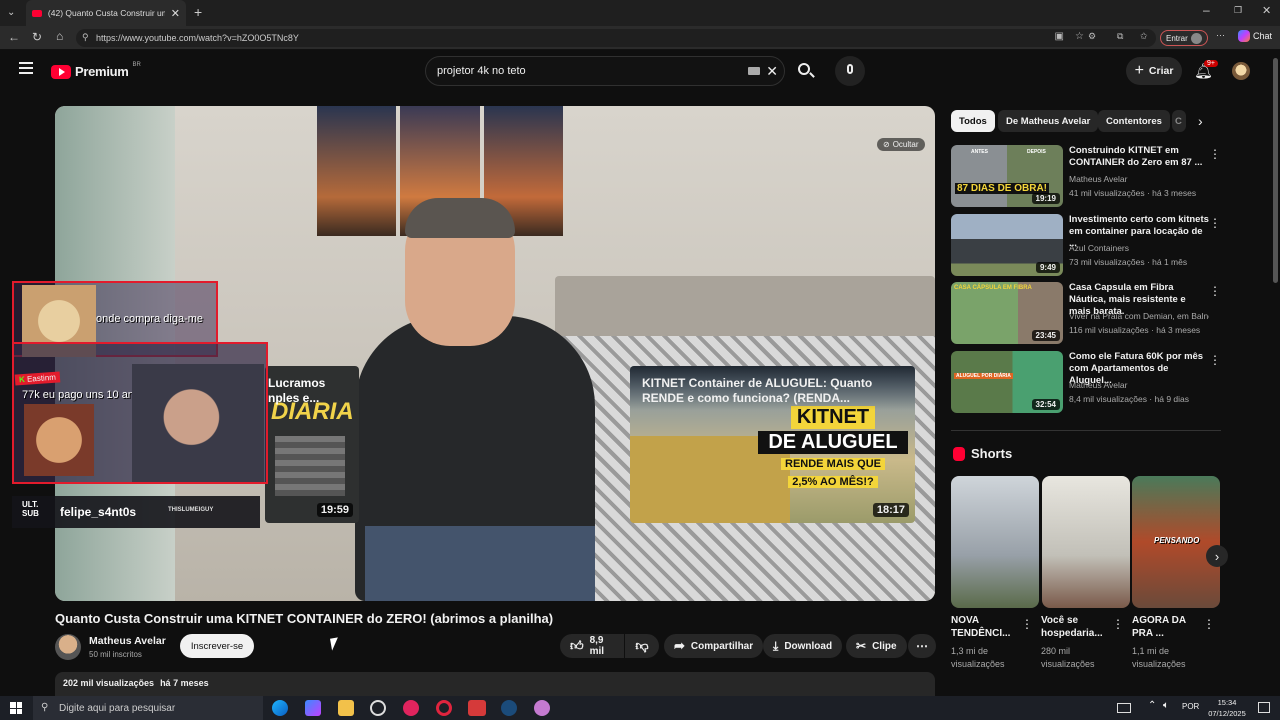  What do you see at coordinates (1144, 36) in the screenshot?
I see `favorites-icon: ✩` at bounding box center [1144, 36].